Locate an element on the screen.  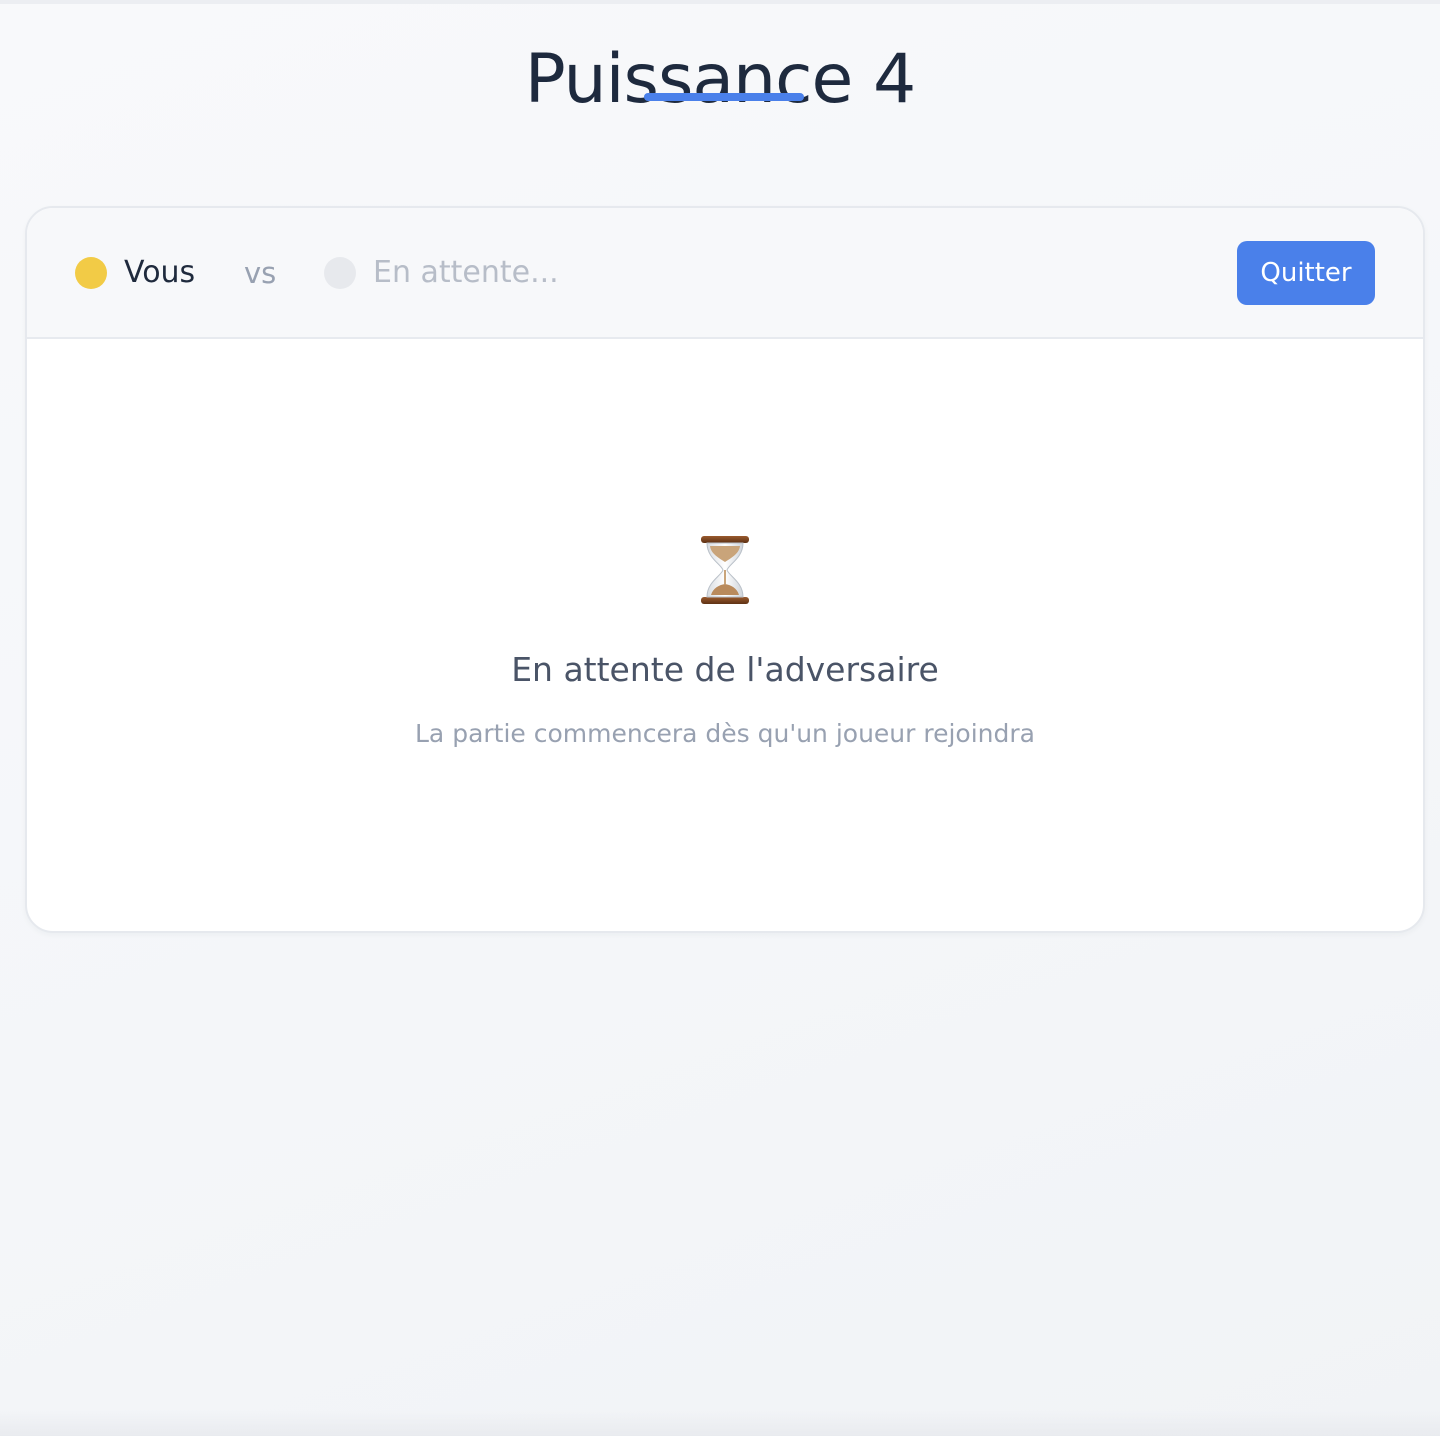
player-you: Vous is located at coordinates (135, 272).